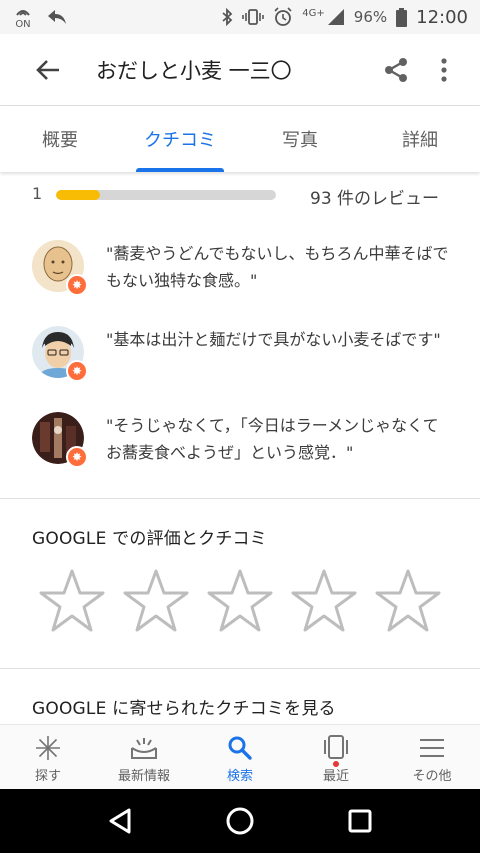 The width and height of the screenshot is (480, 853). I want to click on search-icon, so click(240, 748).